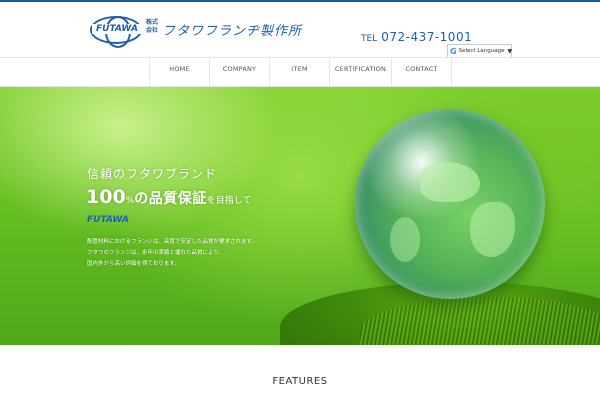 Image resolution: width=600 pixels, height=400 pixels. I want to click on nav-company: COMPANY, so click(240, 72).